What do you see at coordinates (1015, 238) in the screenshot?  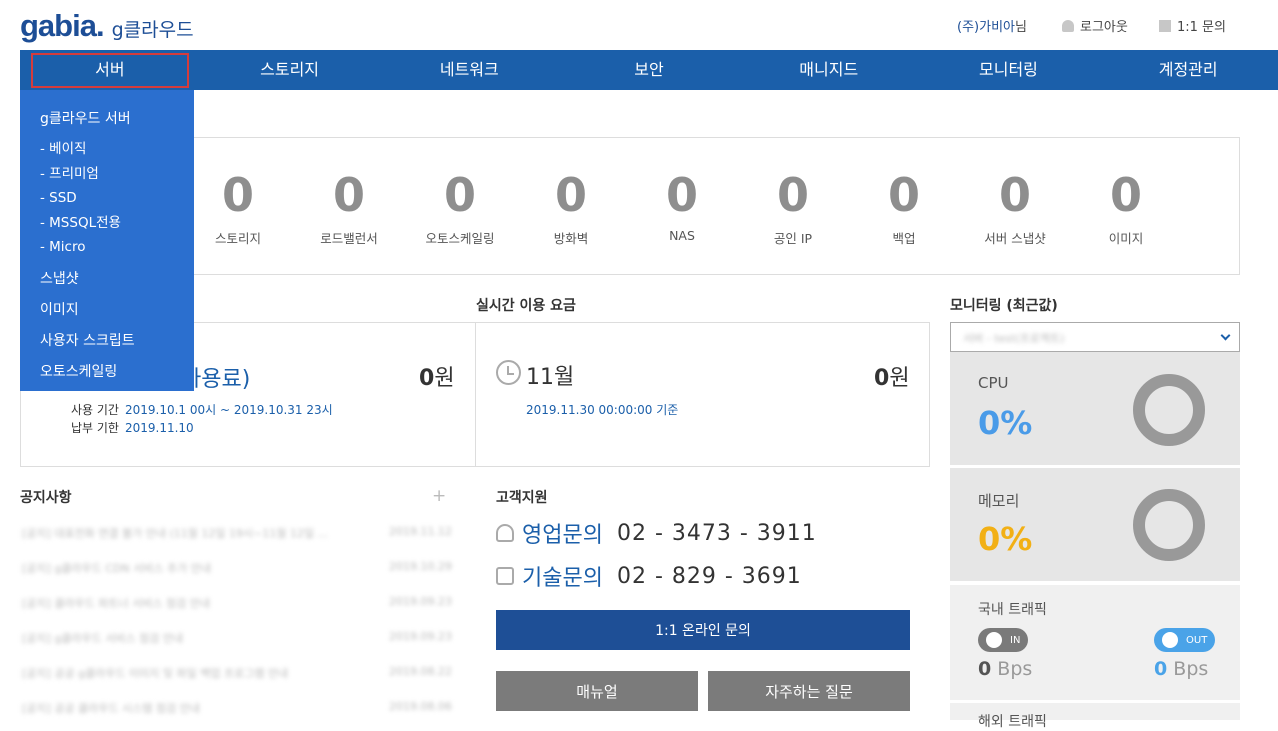 I see `stat-label: 서버 스냅샷` at bounding box center [1015, 238].